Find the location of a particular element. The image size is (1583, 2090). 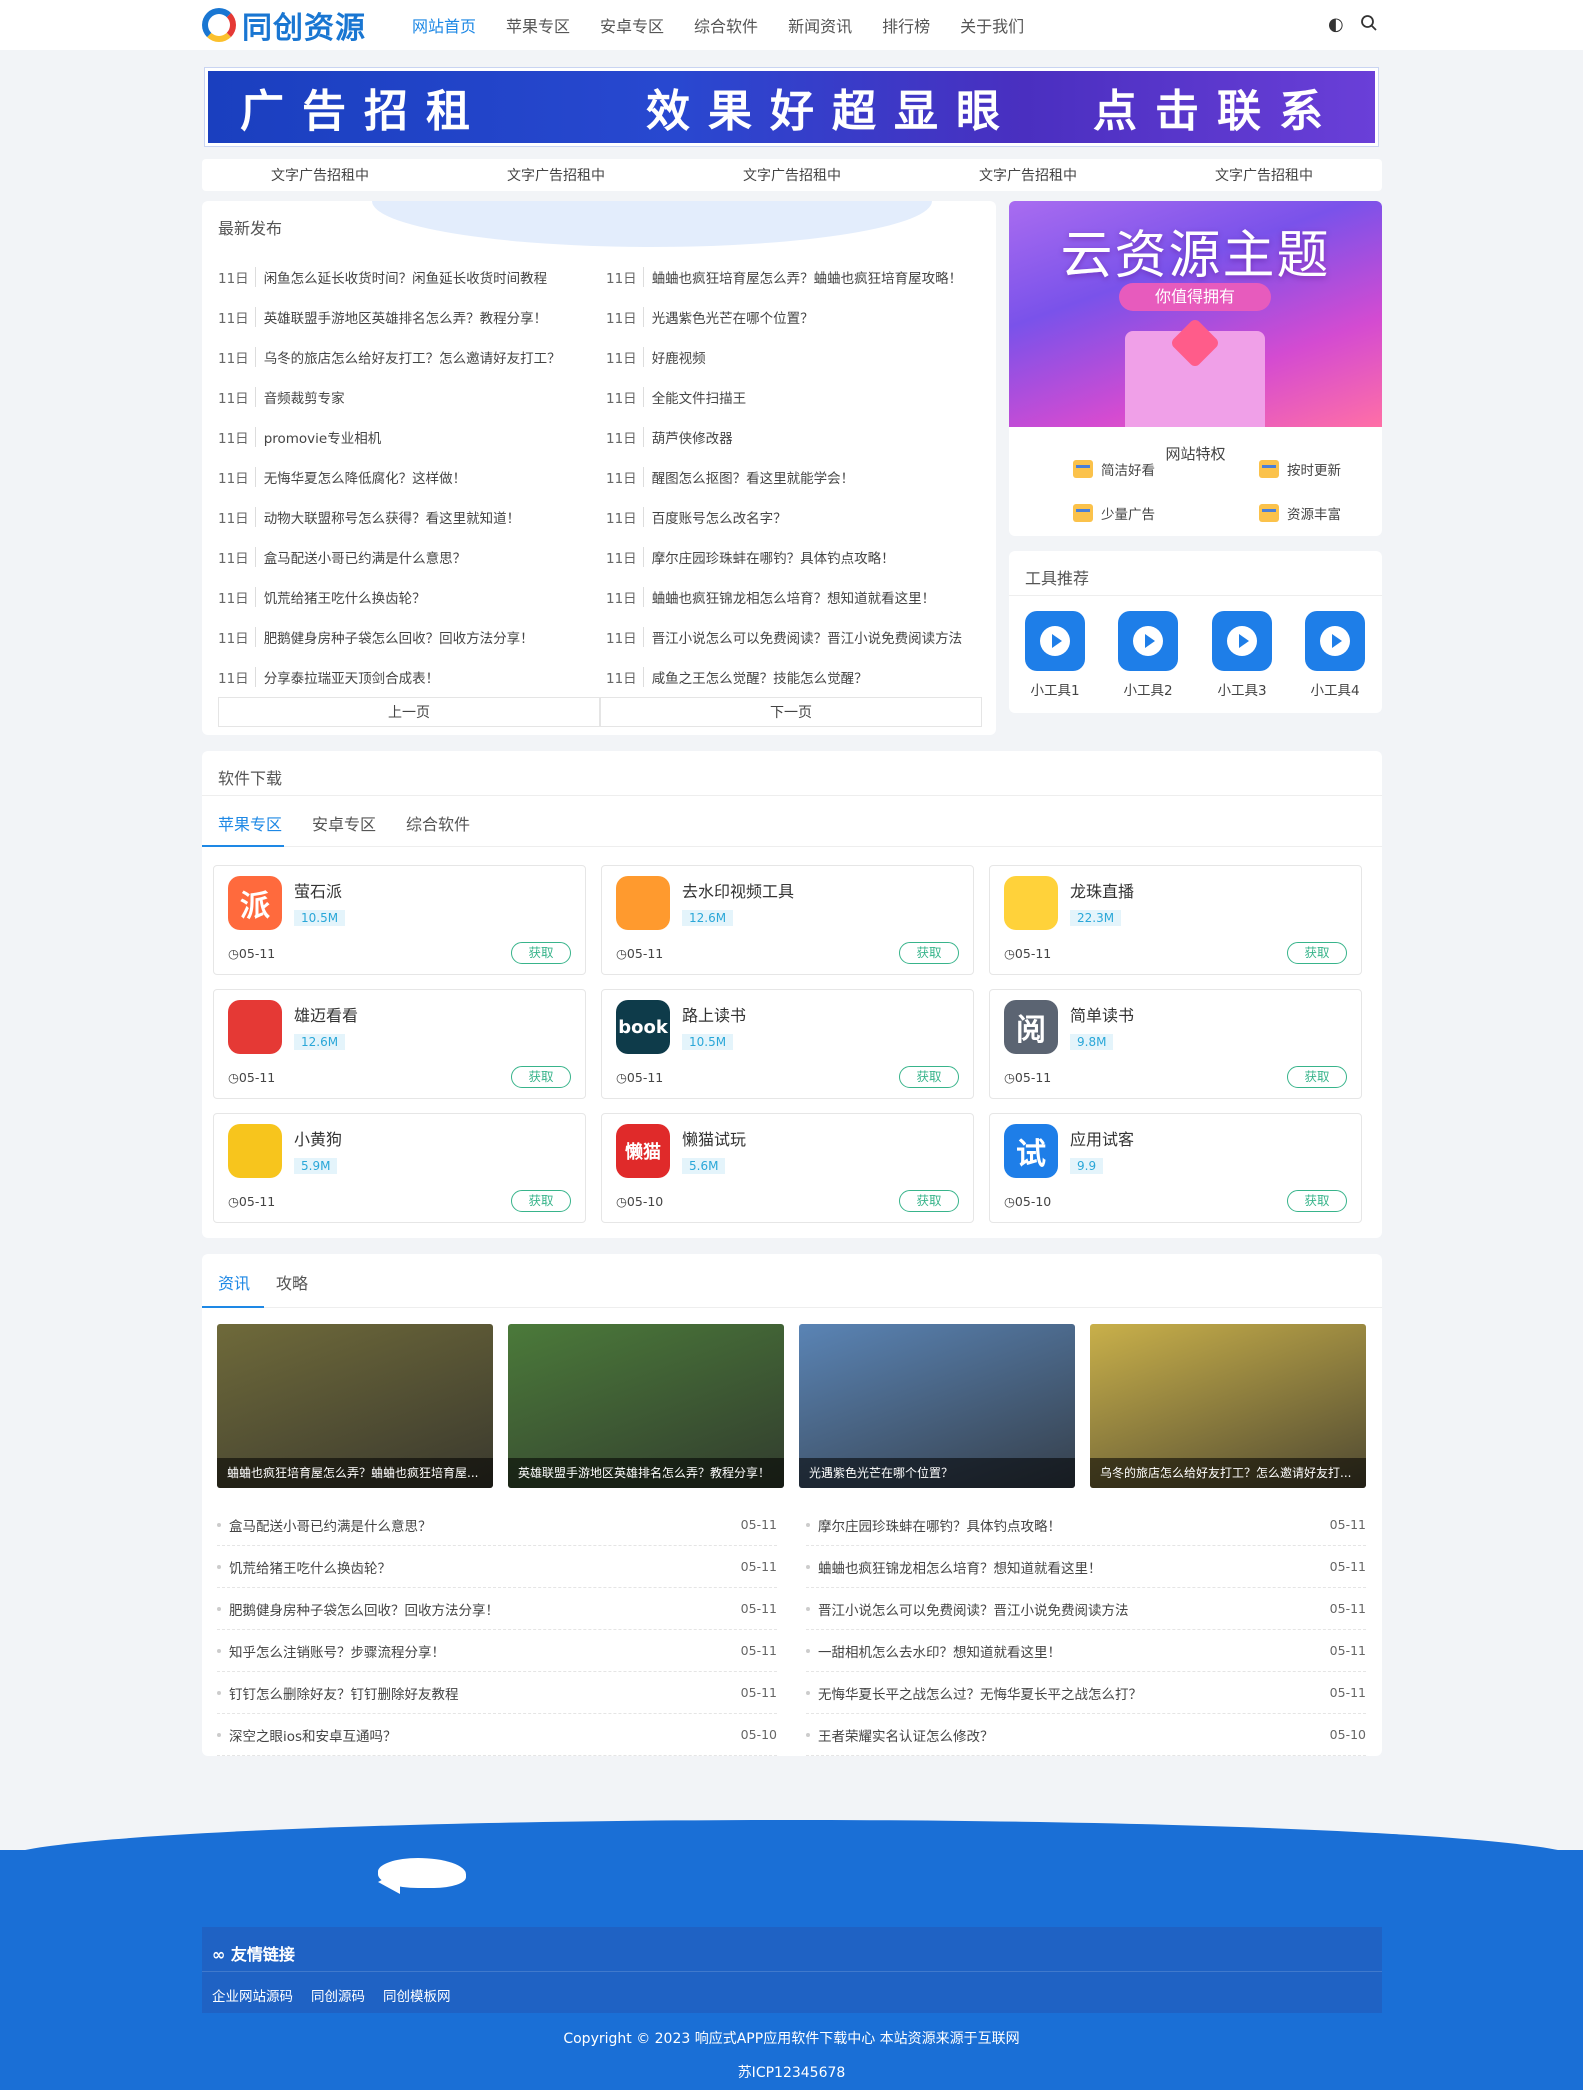

latest-item: 11日 promovie专业相机 is located at coordinates (412, 437).